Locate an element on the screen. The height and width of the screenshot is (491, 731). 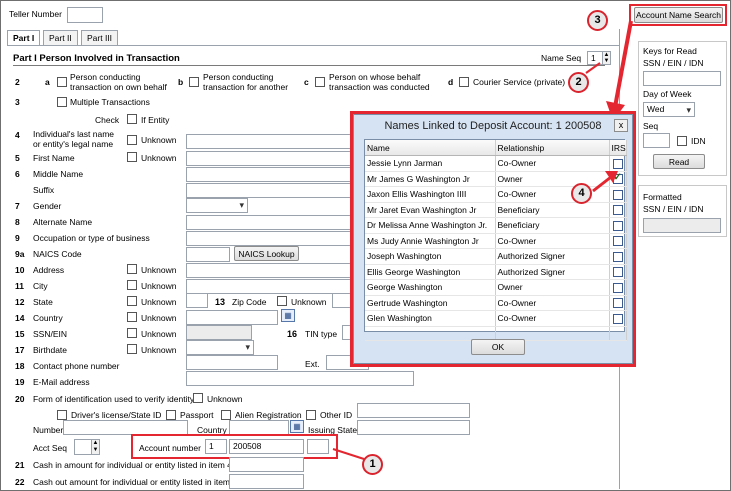
row-label: SSN/EIN is located at coordinates (50, 334).